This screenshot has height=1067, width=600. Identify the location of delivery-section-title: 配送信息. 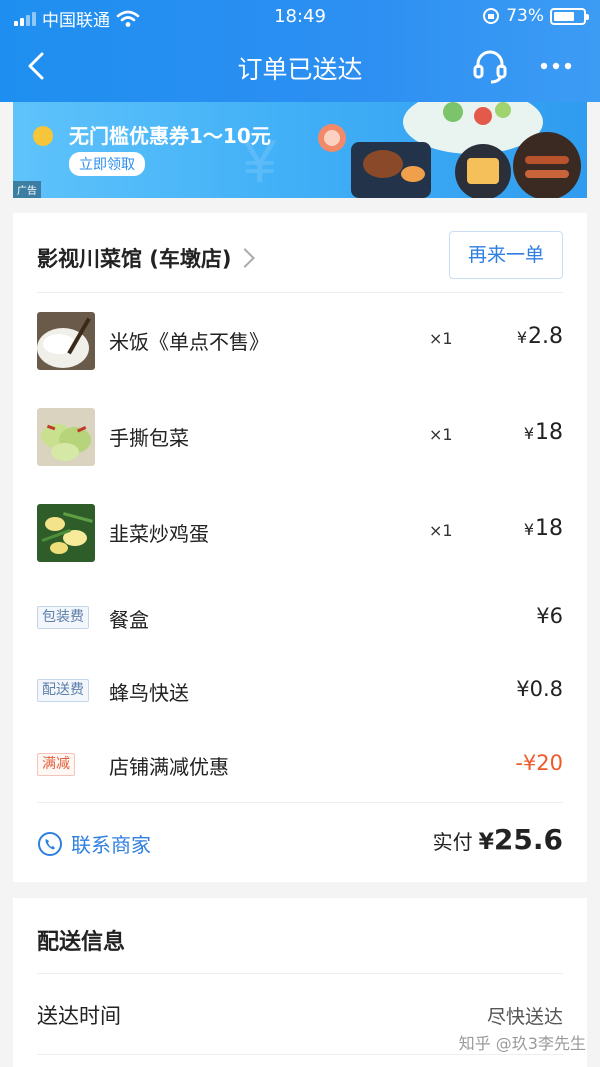
(81, 942).